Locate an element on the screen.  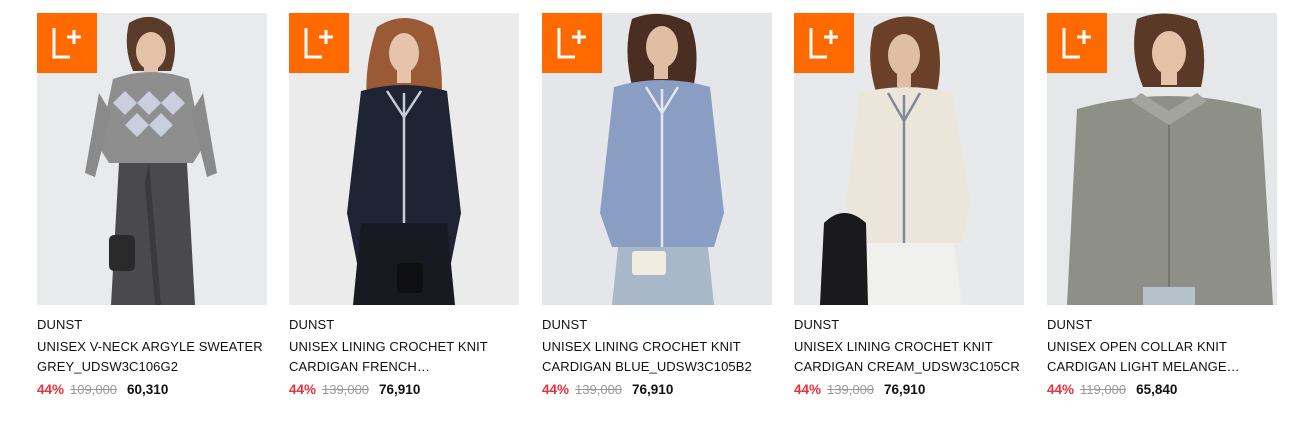
original-price: 109,000 is located at coordinates (94, 389).